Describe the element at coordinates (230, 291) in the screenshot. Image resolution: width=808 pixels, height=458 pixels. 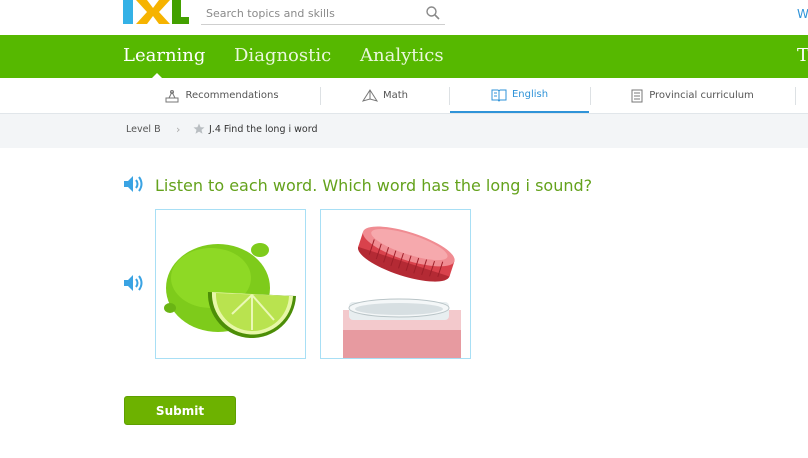
I see `lime-picture` at that location.